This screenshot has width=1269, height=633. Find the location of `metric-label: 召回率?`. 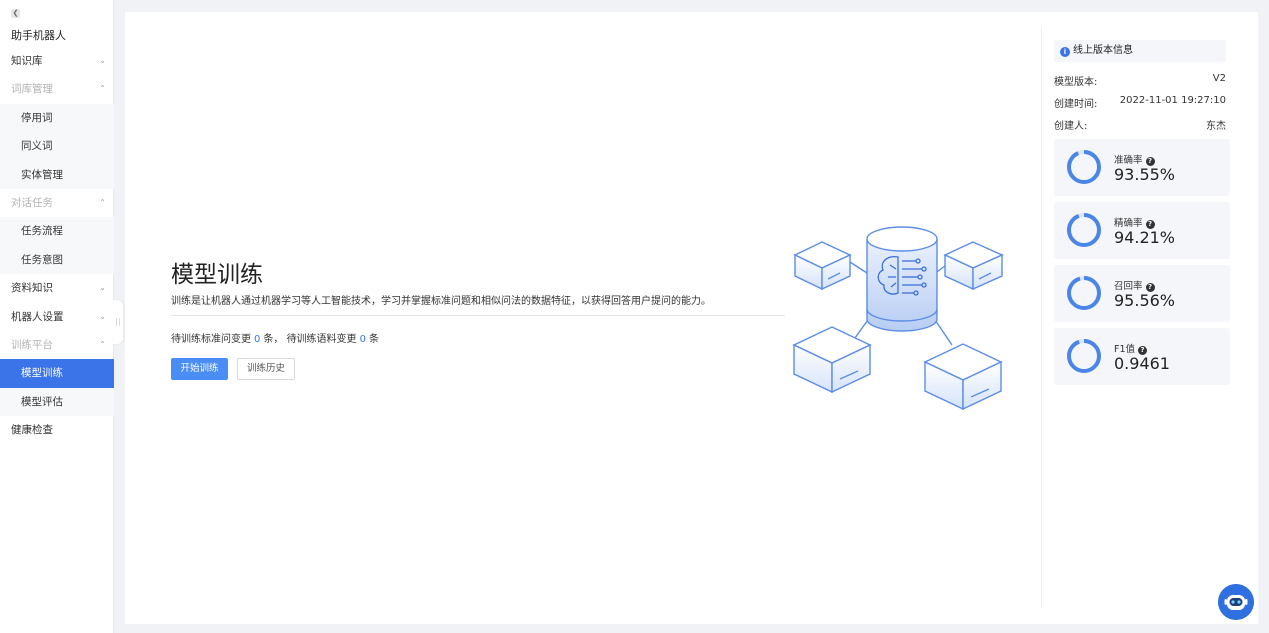

metric-label: 召回率? is located at coordinates (1134, 285).